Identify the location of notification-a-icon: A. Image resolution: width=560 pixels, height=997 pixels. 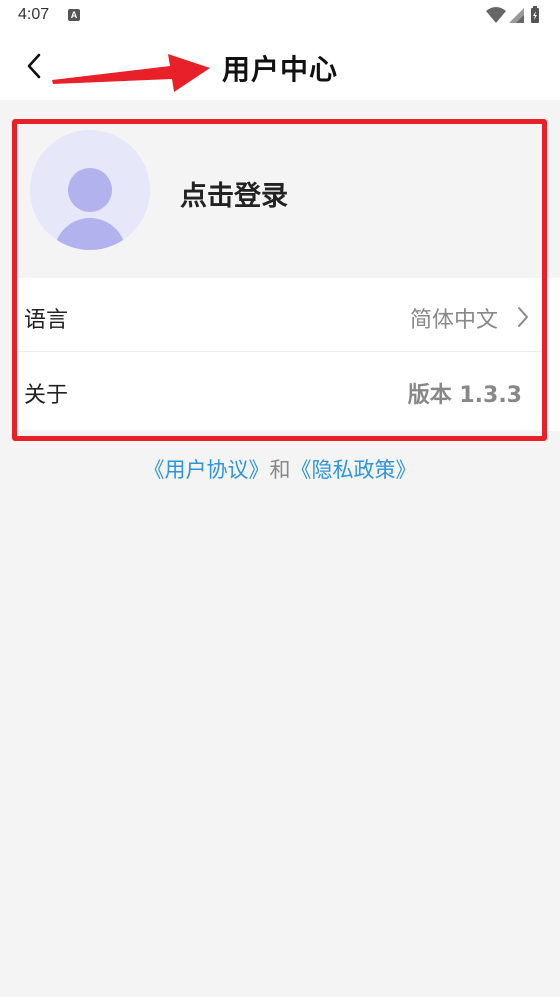
(74, 15).